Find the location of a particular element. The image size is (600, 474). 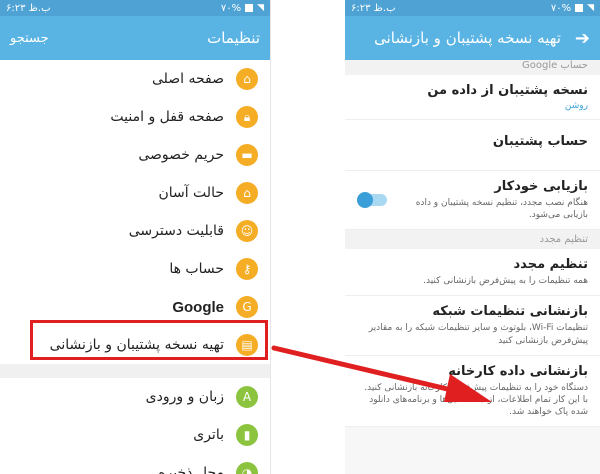

menu-item-easy-mode: ⌂ حالت آسان is located at coordinates (135, 193).